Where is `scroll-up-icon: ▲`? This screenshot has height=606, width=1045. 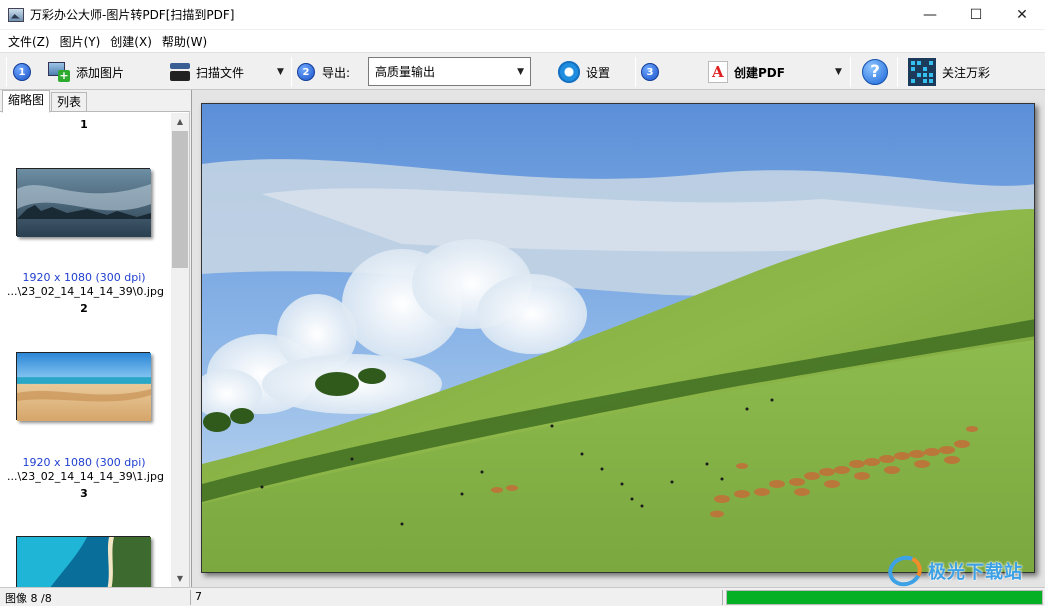 scroll-up-icon: ▲ is located at coordinates (180, 121).